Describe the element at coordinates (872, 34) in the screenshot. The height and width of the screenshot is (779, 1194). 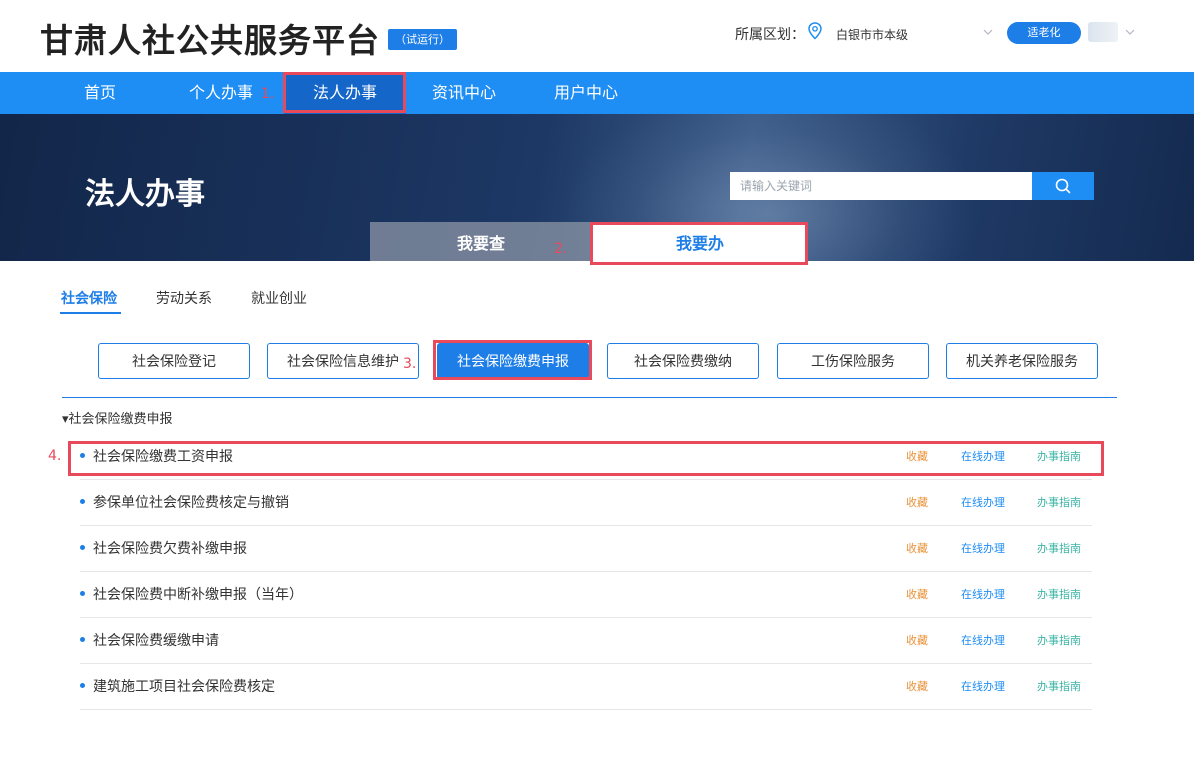
I see `region-select: 白银市市本级` at that location.